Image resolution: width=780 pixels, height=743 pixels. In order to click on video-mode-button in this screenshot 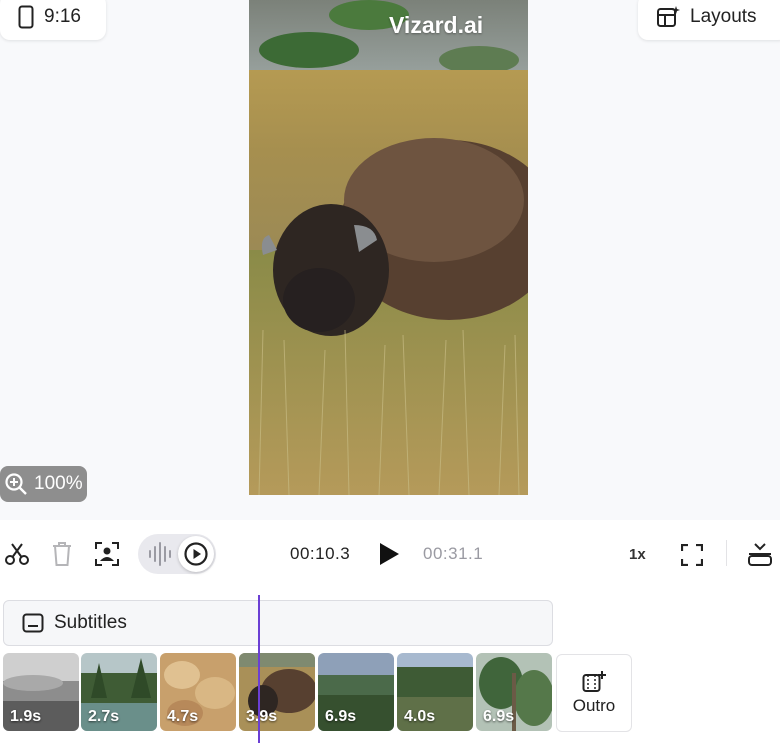, I will do `click(196, 554)`.